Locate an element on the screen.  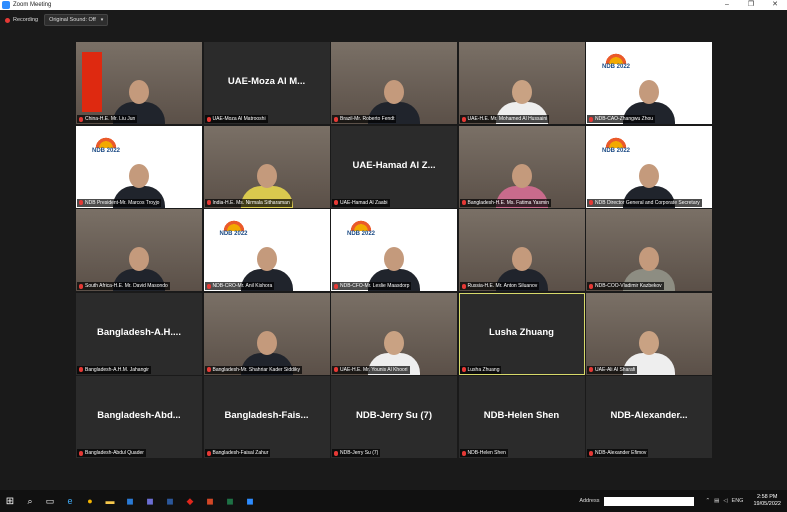
address-input is located at coordinates (648, 501).